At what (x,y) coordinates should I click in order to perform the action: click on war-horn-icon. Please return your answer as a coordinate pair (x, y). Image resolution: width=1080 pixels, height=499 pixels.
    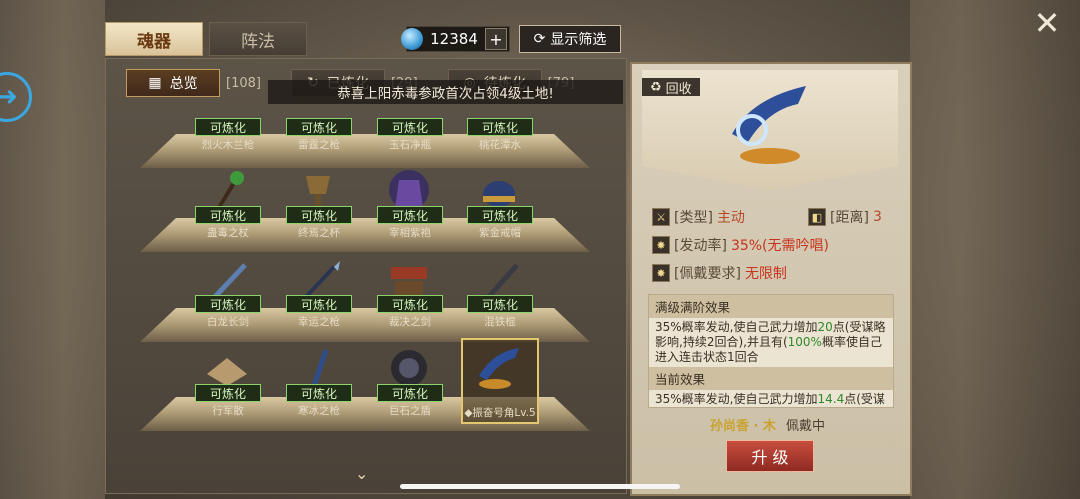
    Looking at the image, I should click on (499, 368).